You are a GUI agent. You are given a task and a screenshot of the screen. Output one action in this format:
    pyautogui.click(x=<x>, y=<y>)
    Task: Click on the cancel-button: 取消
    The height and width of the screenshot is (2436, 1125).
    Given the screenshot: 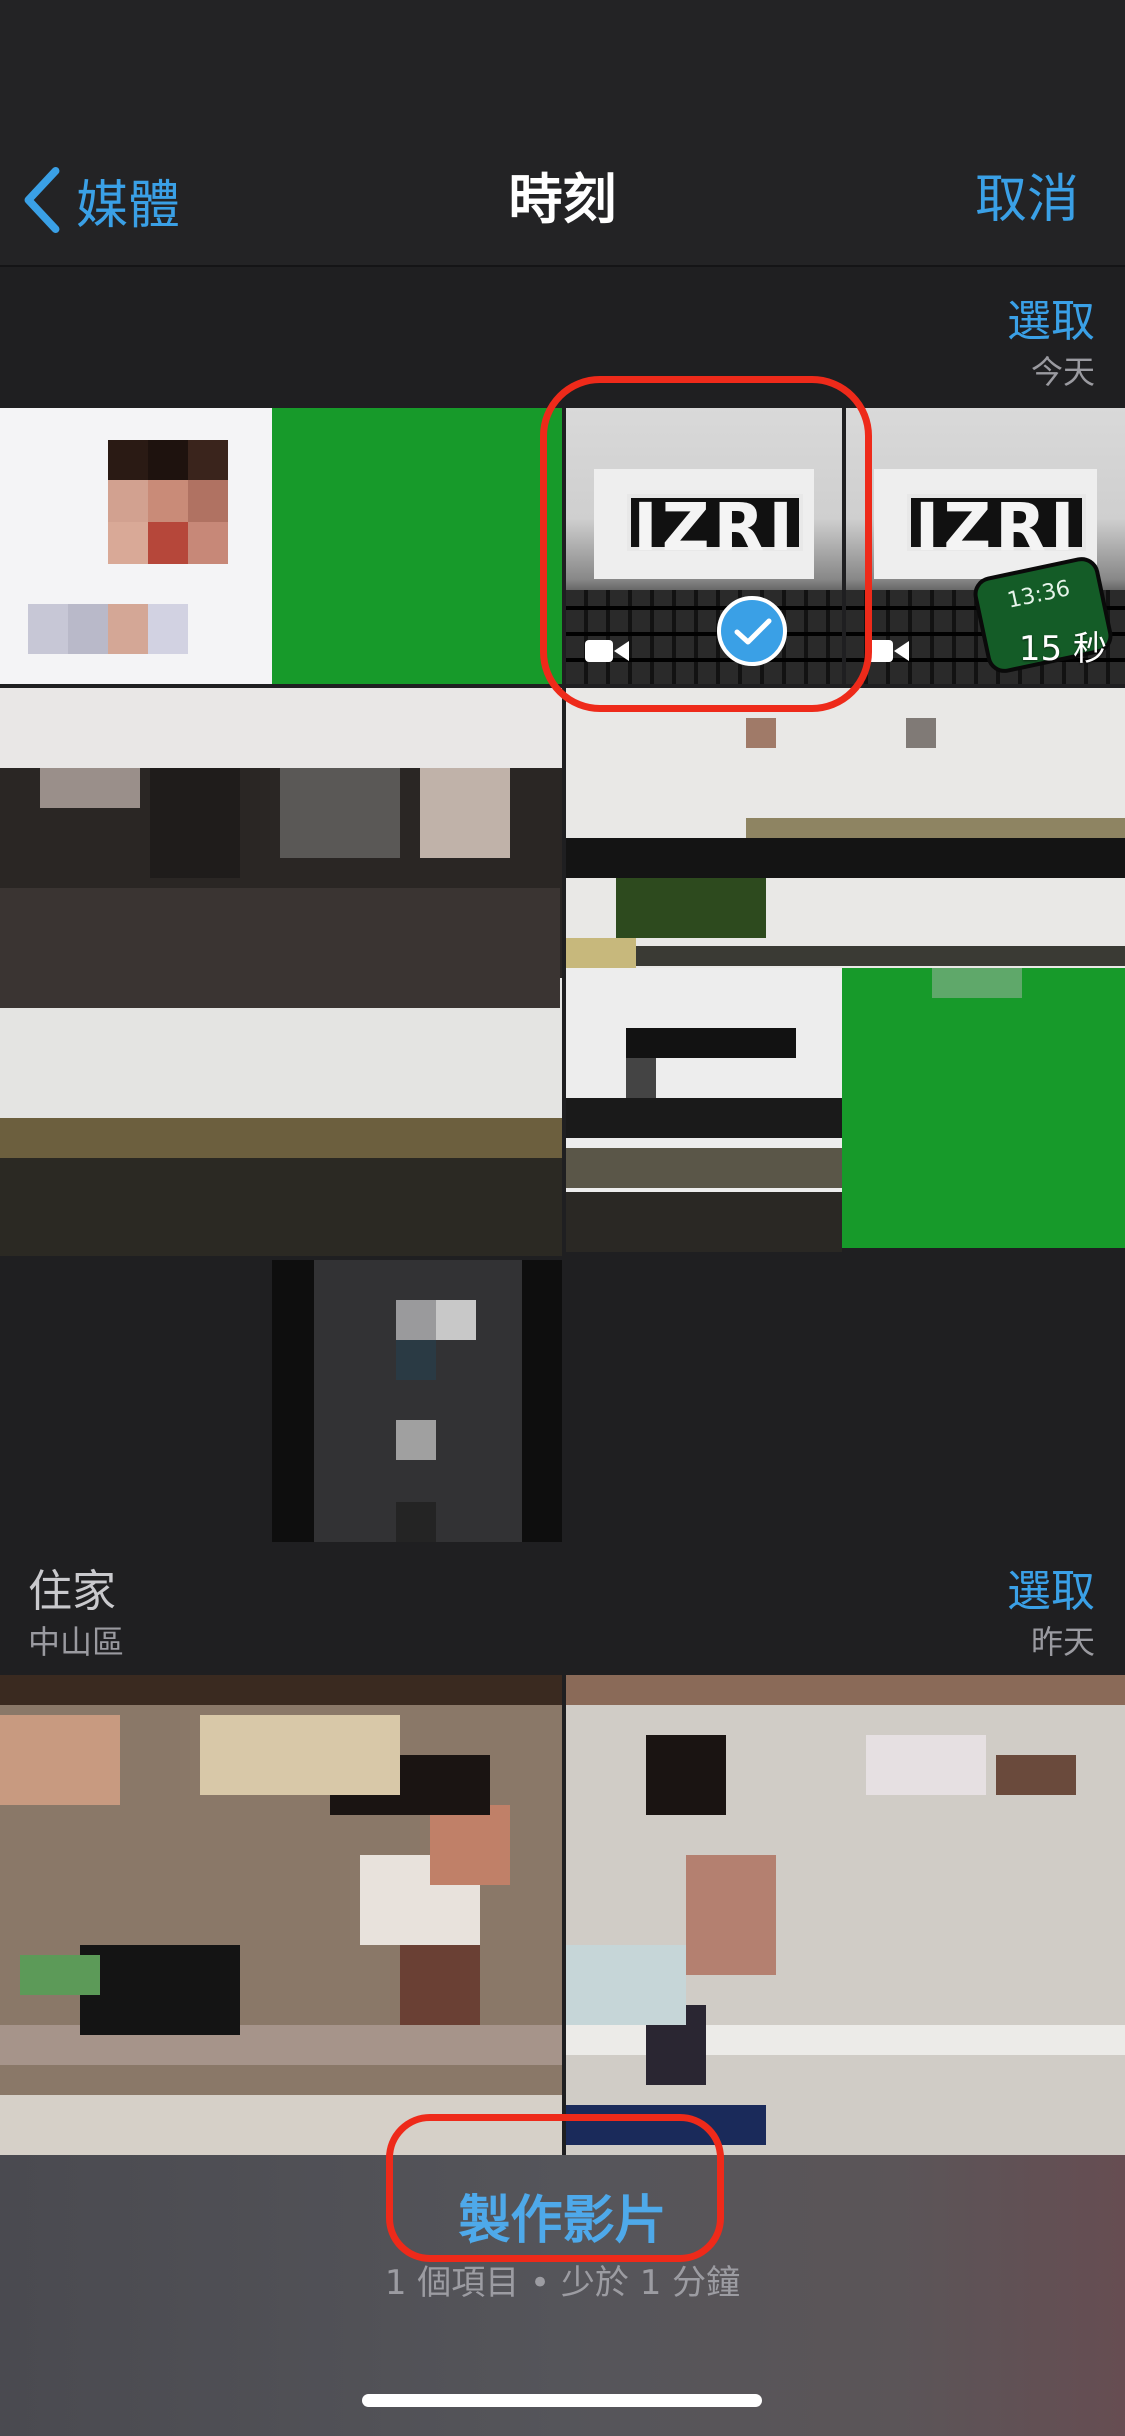 What is the action you would take?
    pyautogui.click(x=1027, y=200)
    